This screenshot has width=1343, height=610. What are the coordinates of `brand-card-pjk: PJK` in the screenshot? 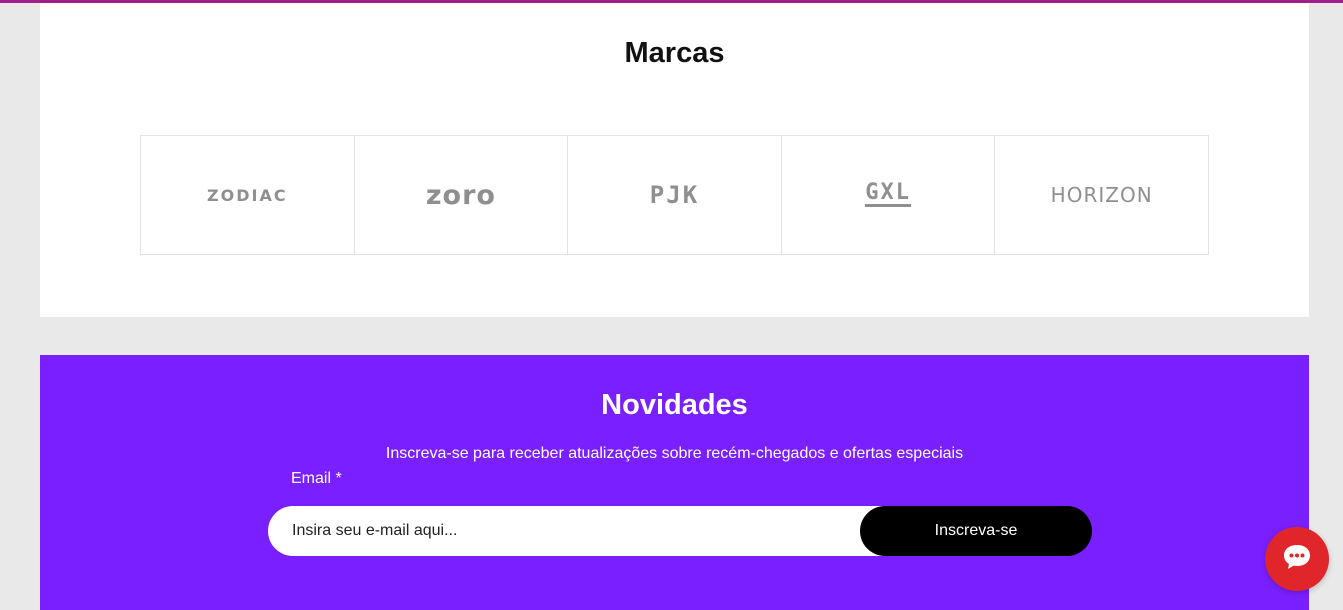 It's located at (674, 195).